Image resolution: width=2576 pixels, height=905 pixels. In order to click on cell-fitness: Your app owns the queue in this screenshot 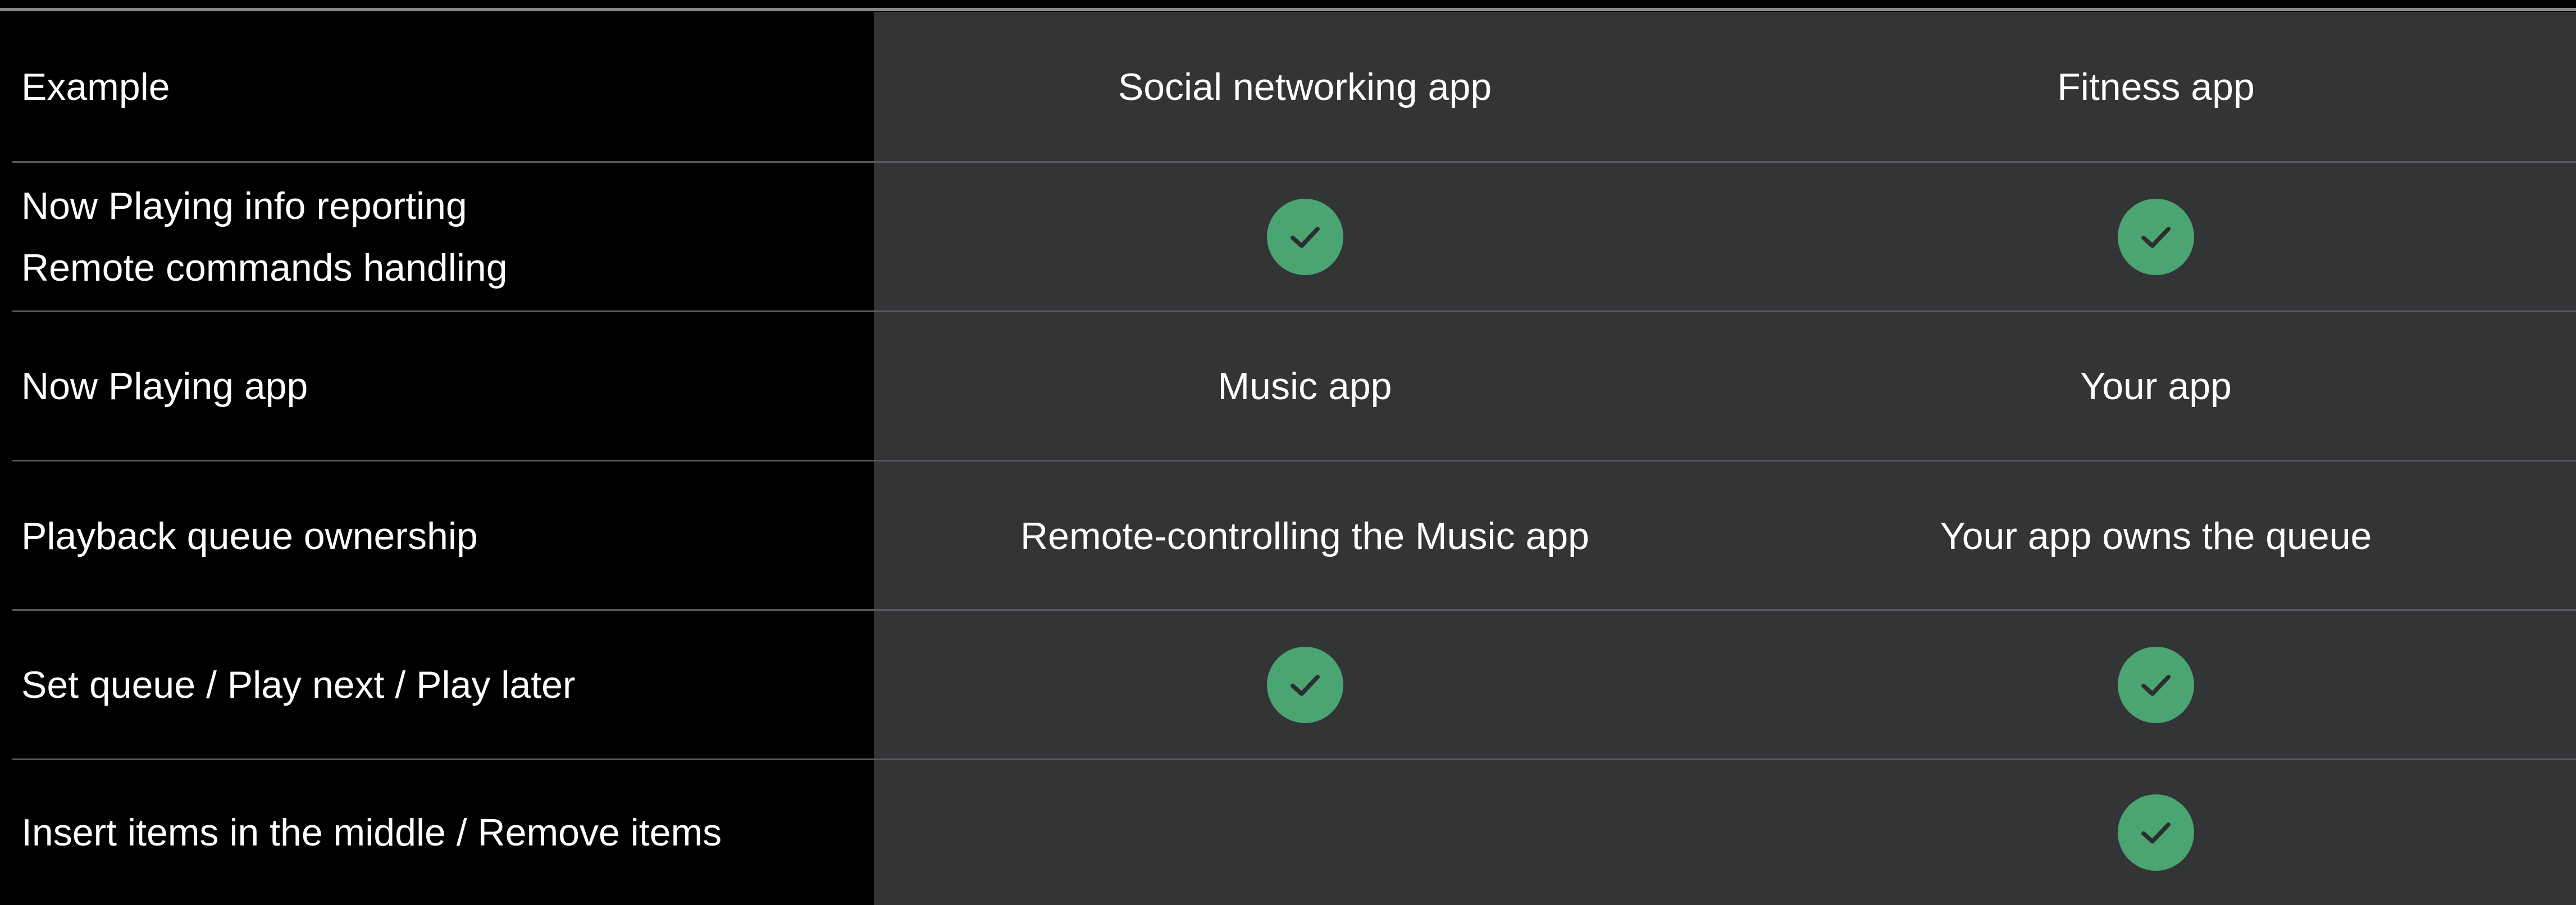, I will do `click(2156, 535)`.